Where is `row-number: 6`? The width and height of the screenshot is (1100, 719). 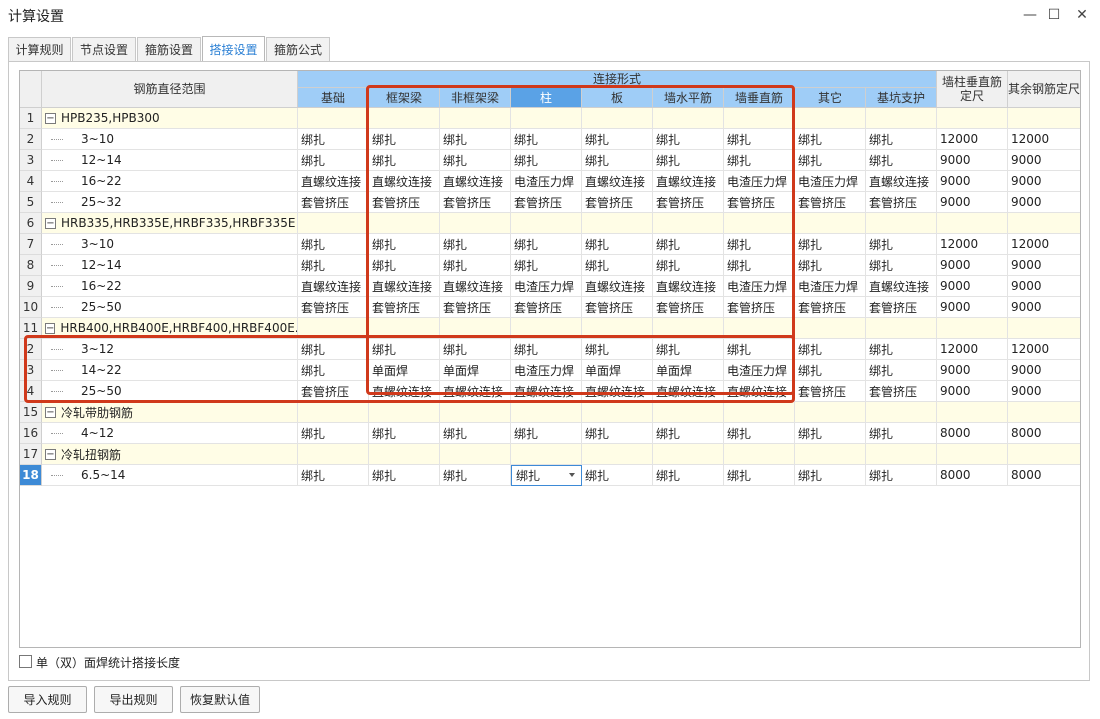
row-number: 6 is located at coordinates (31, 223).